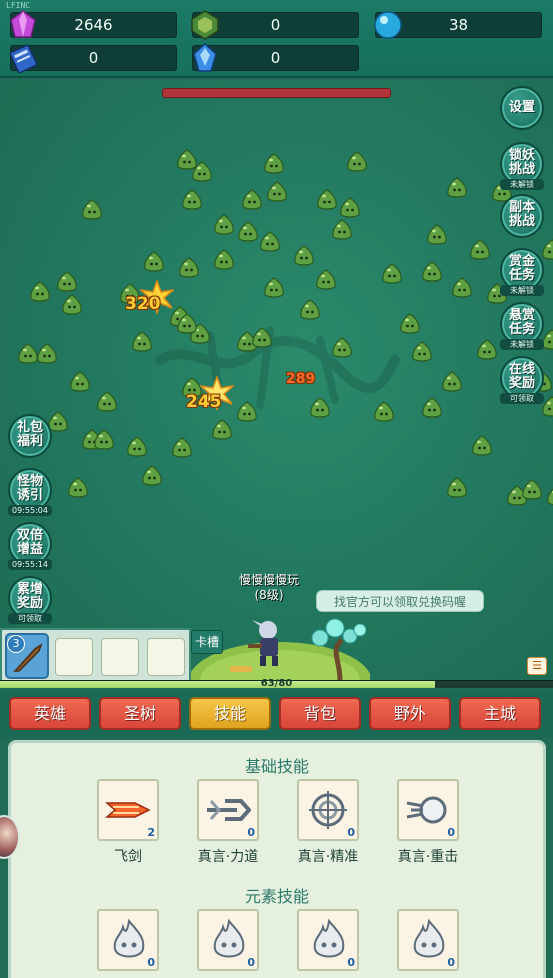 The image size is (553, 978). I want to click on token-counter: 0, so click(275, 25).